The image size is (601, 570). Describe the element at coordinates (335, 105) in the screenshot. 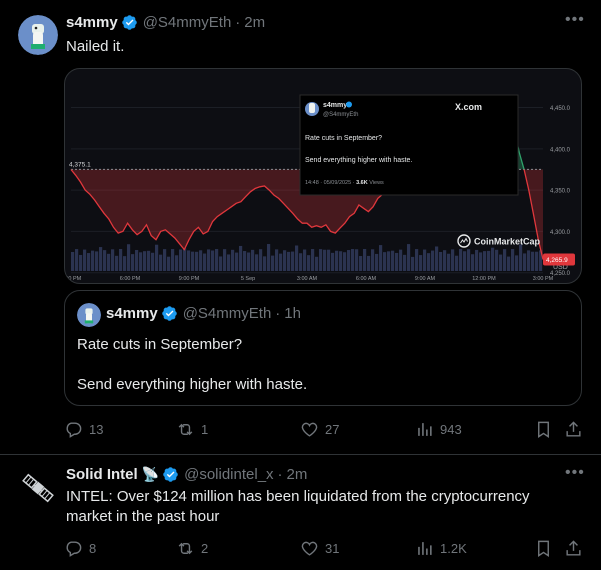

I see `inner-card-name: s4mmy` at that location.